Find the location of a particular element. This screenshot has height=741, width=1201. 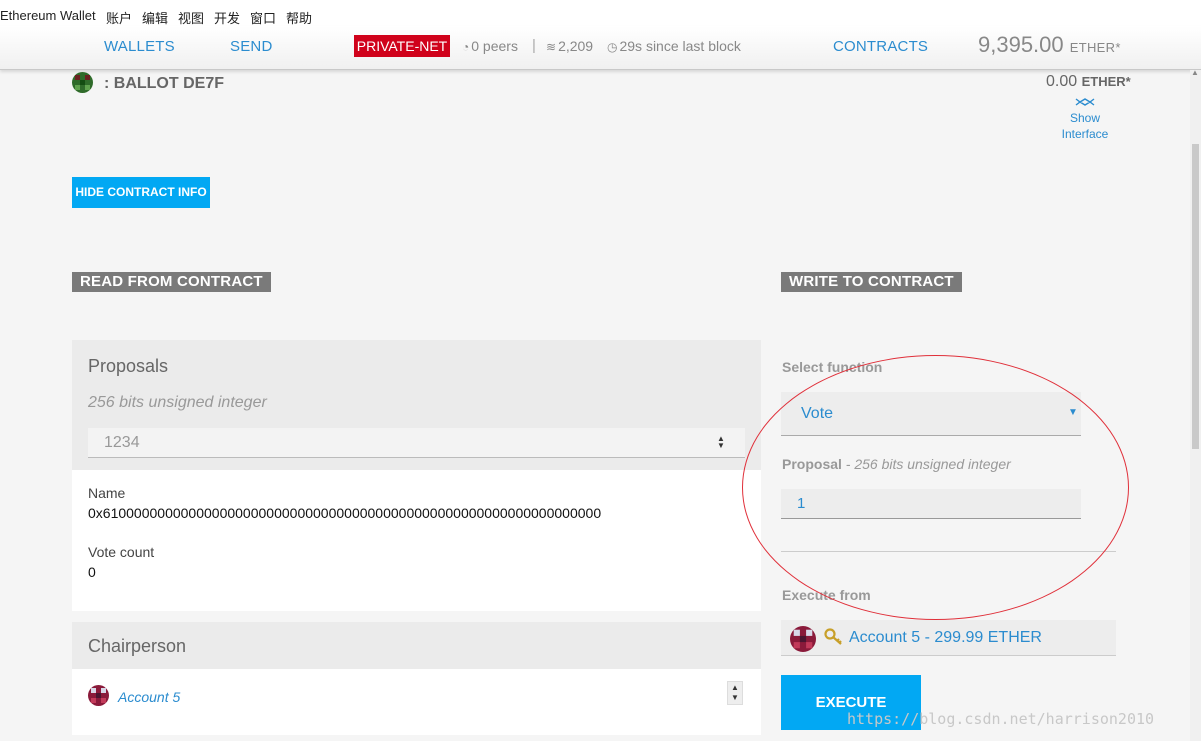

total-balance: 9,395.00 ETHER* is located at coordinates (1049, 45).